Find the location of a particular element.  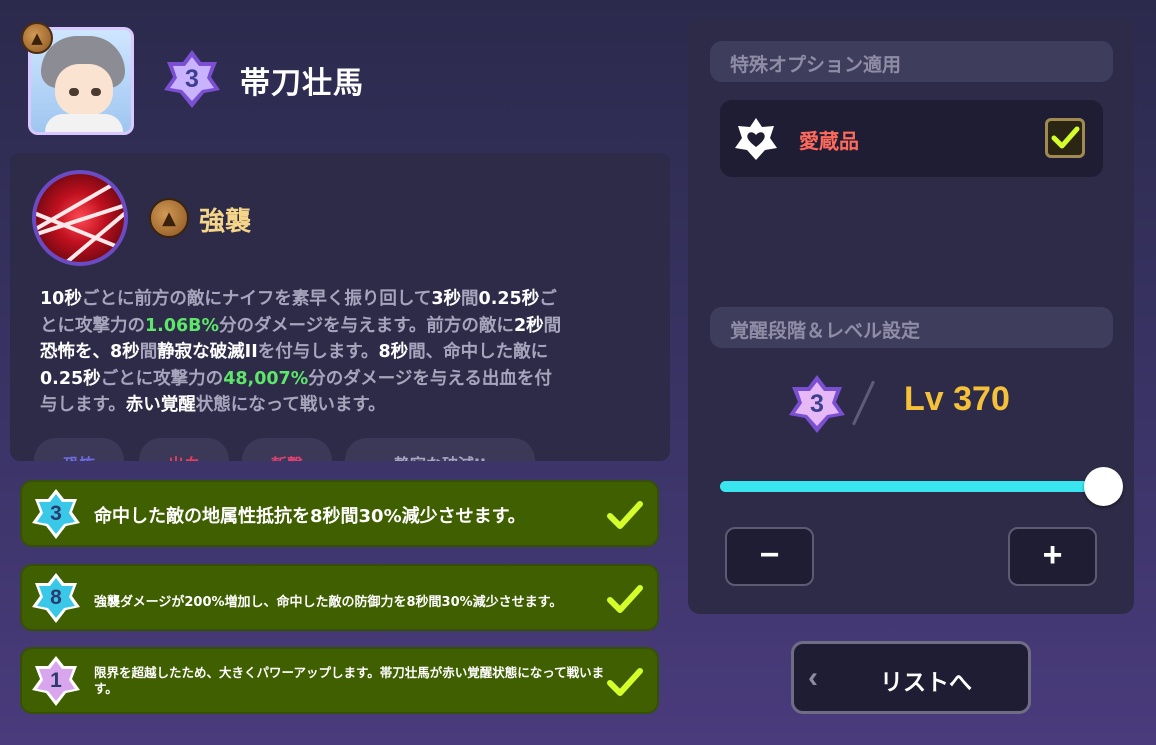

skill-description-run: ごとに攻撃力の is located at coordinates (162, 378).